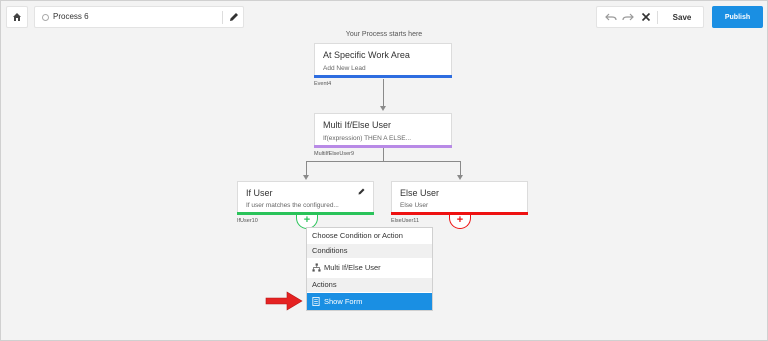  I want to click on toolbar: Save, so click(650, 17).